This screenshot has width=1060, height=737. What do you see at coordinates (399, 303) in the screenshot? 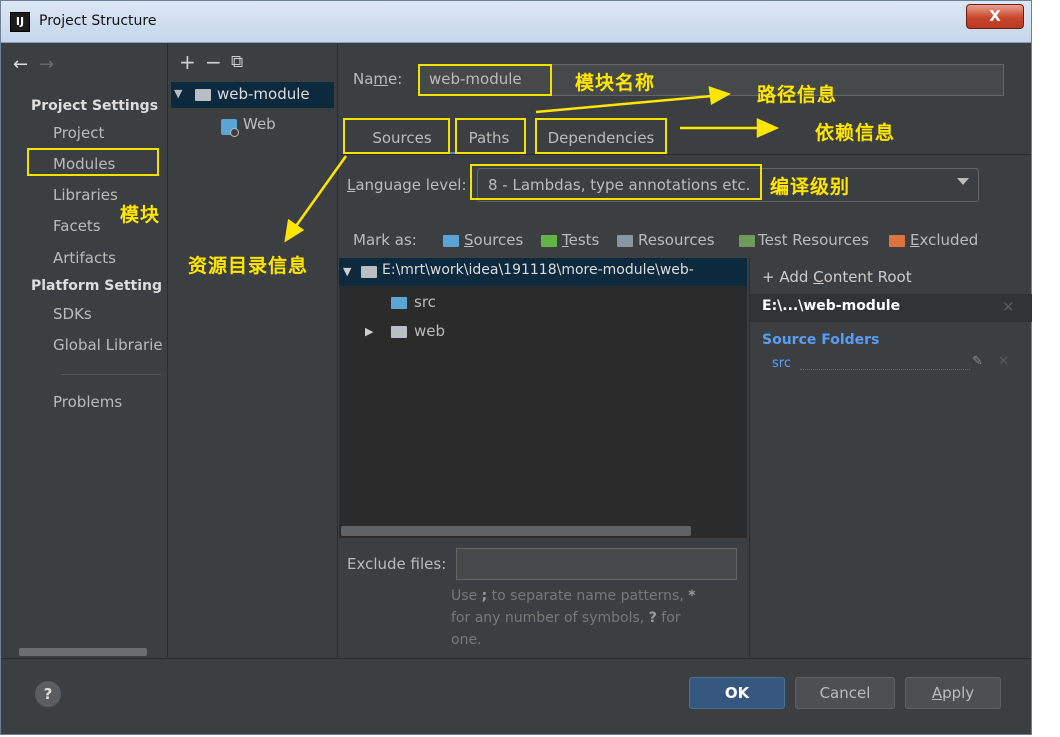
I see `src-folder-icon` at bounding box center [399, 303].